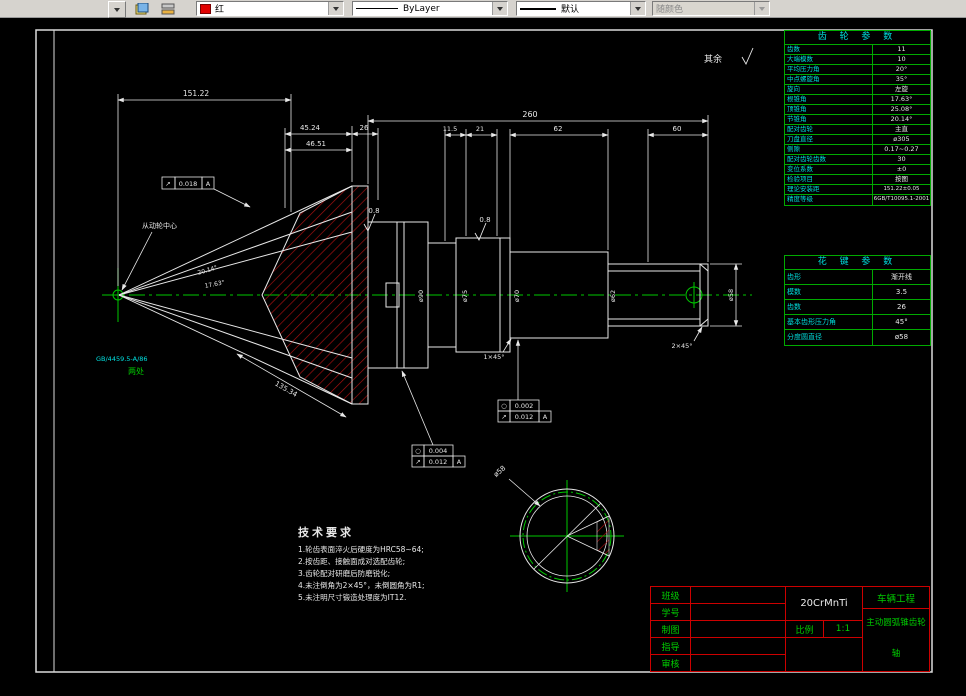 The width and height of the screenshot is (966, 696). I want to click on linetype-combo: ByLayer, so click(430, 8).